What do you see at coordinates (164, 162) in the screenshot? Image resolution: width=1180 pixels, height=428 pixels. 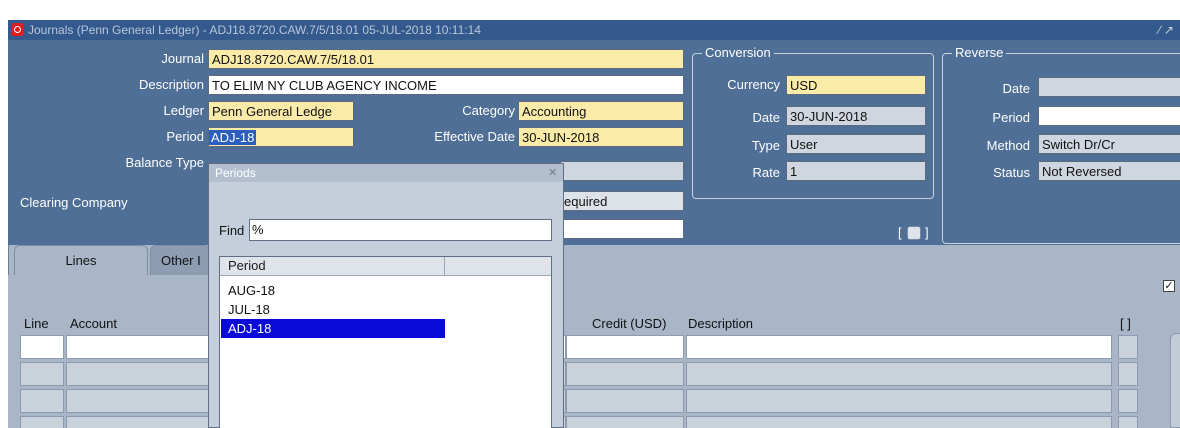 I see `balance-type-label: Balance Type` at bounding box center [164, 162].